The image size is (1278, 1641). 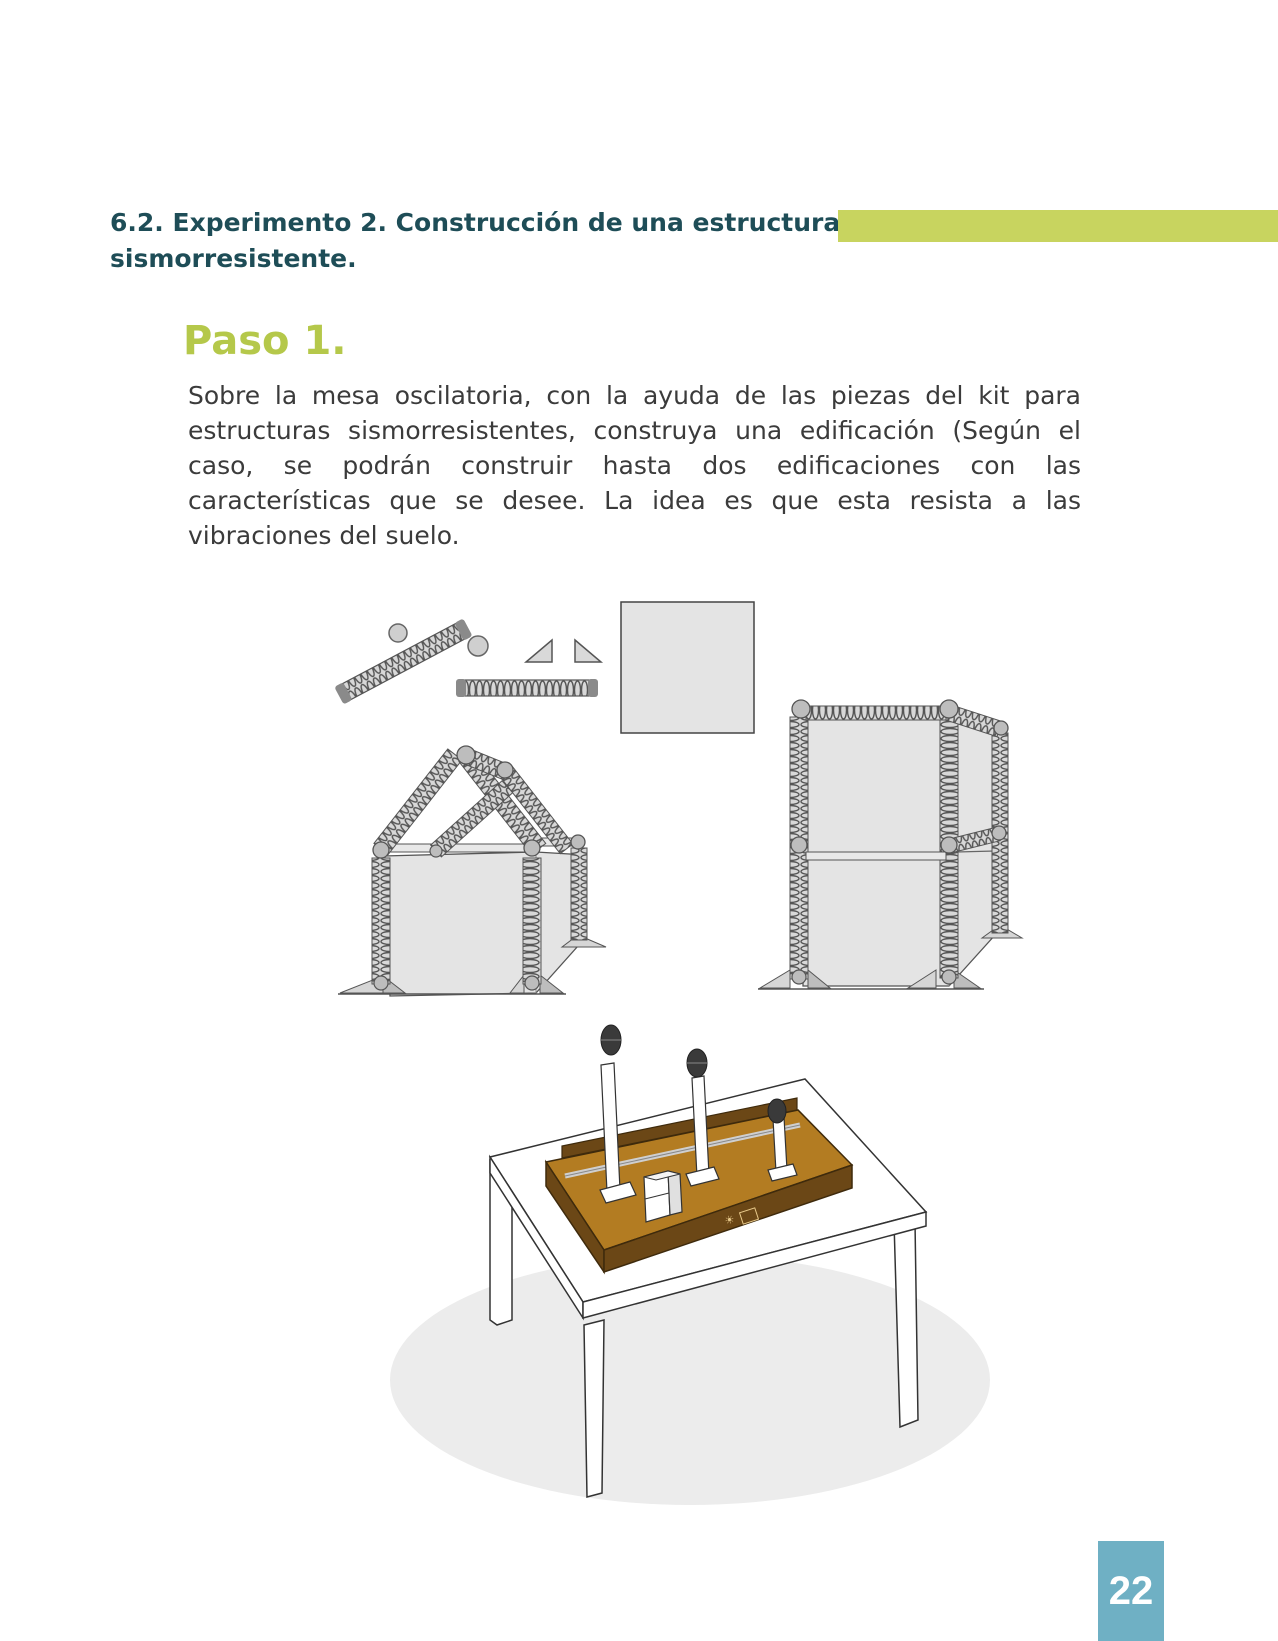 I want to click on square-panel, so click(x=687, y=667).